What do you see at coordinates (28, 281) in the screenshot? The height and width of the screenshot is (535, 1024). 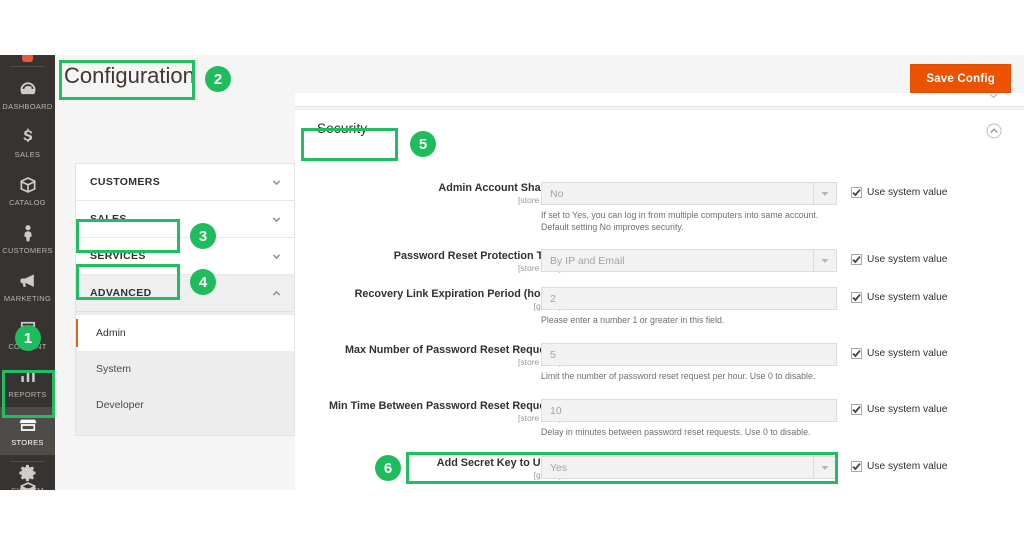 I see `megaphone-icon` at bounding box center [28, 281].